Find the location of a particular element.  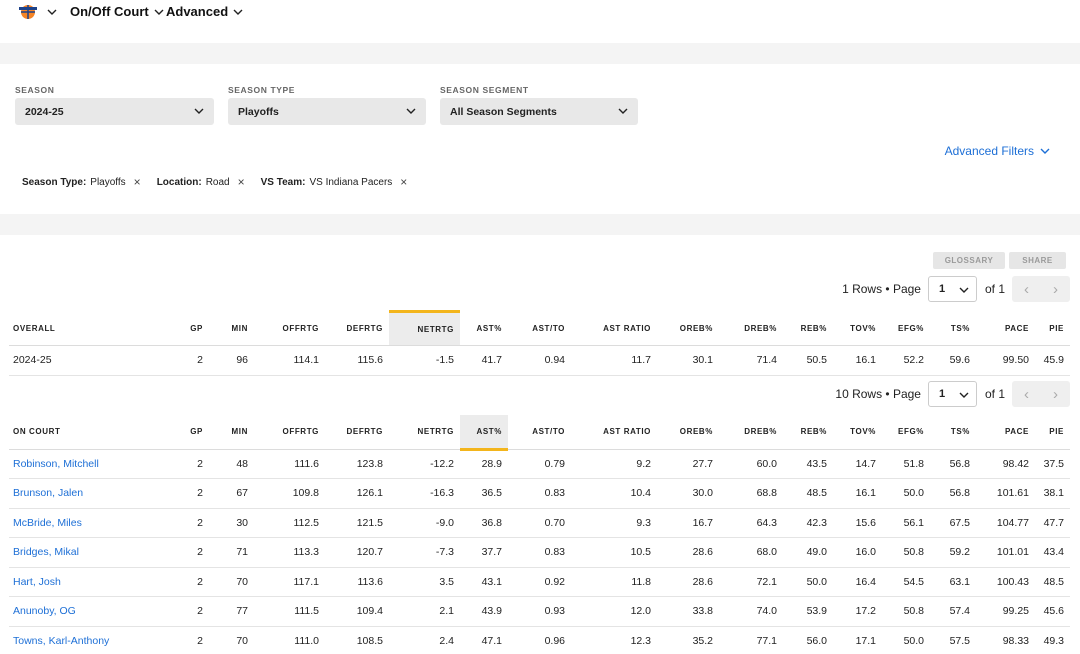

stat-cell: 15.6 is located at coordinates (857, 523).